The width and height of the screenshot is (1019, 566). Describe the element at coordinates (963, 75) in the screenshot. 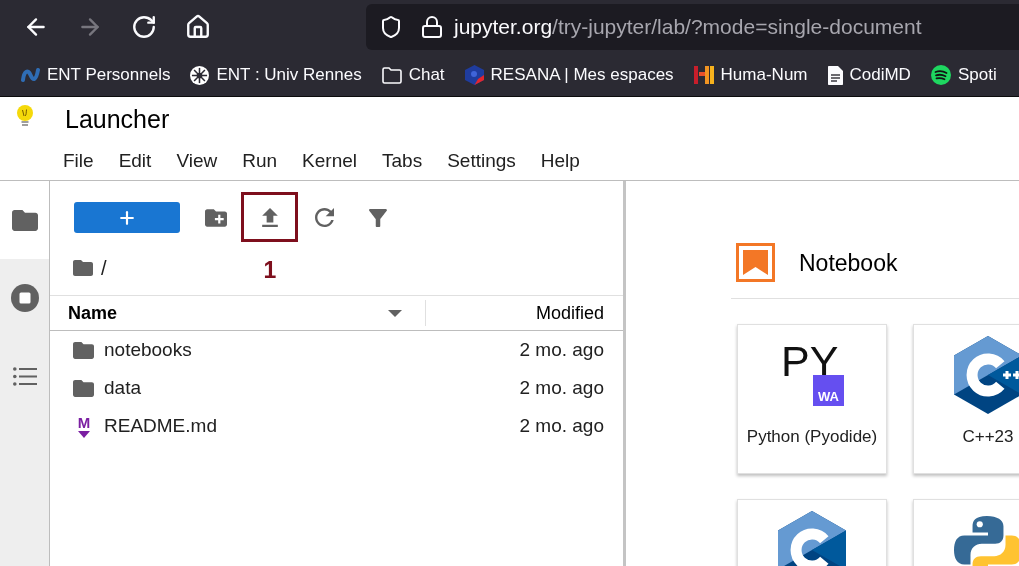

I see `bookmark-link: Spoti` at that location.